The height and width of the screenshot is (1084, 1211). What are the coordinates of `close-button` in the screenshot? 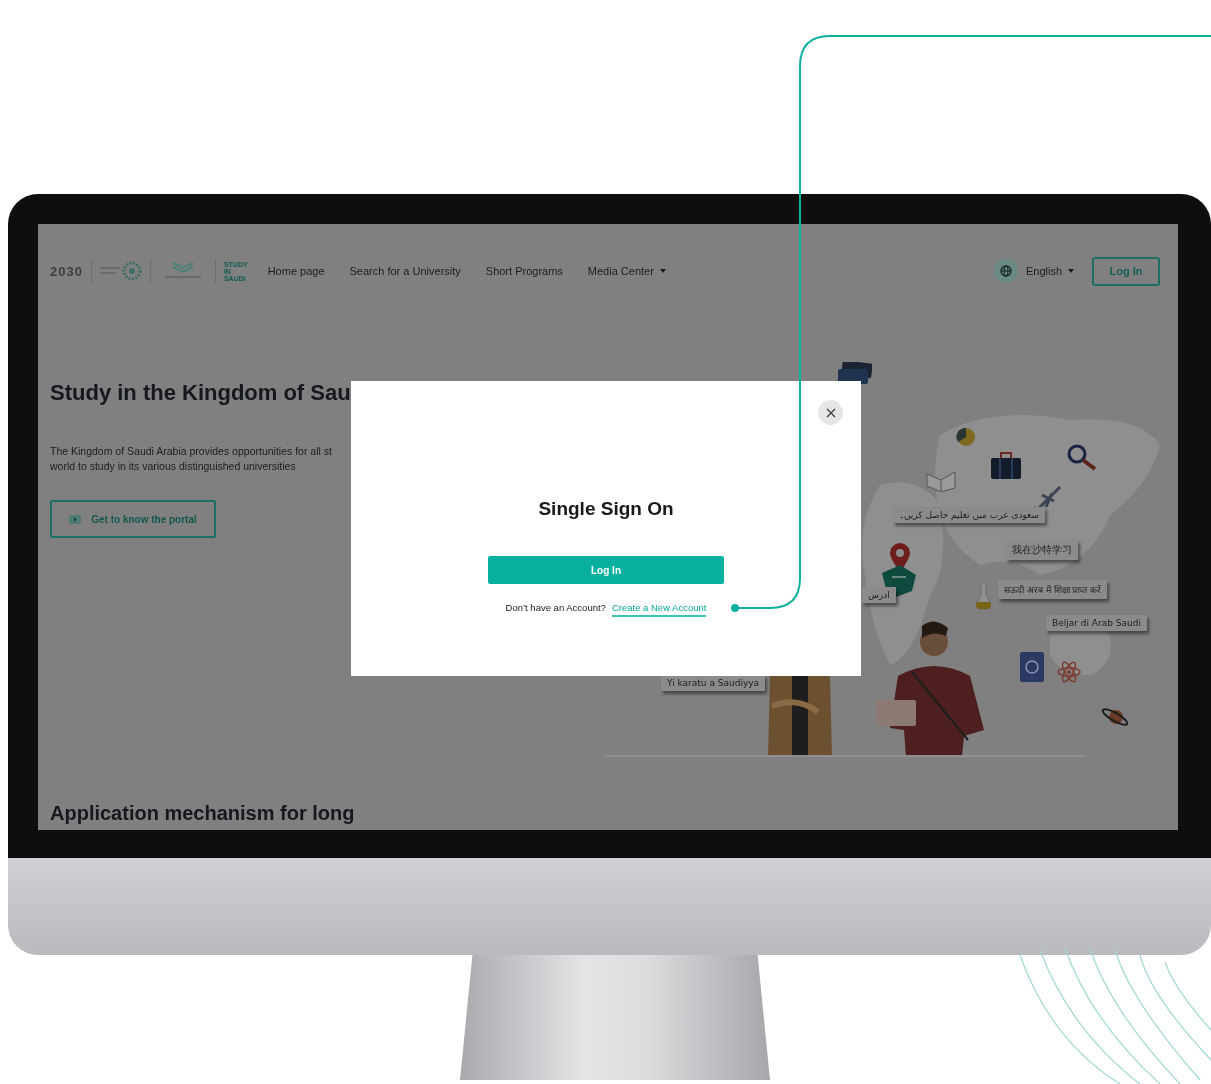 It's located at (830, 412).